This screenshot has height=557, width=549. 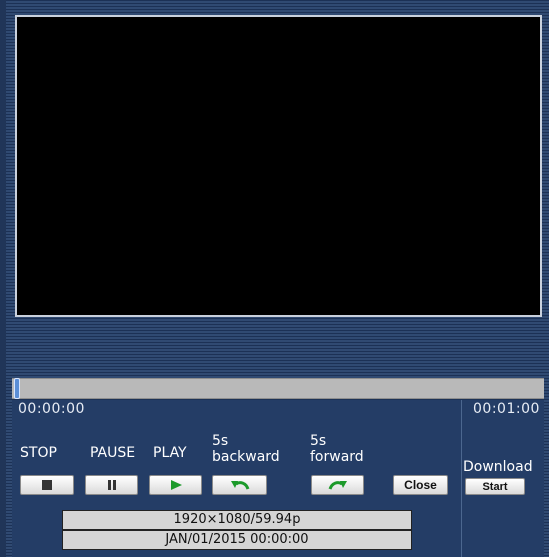 I want to click on forward-label-text: forward, so click(x=337, y=457).